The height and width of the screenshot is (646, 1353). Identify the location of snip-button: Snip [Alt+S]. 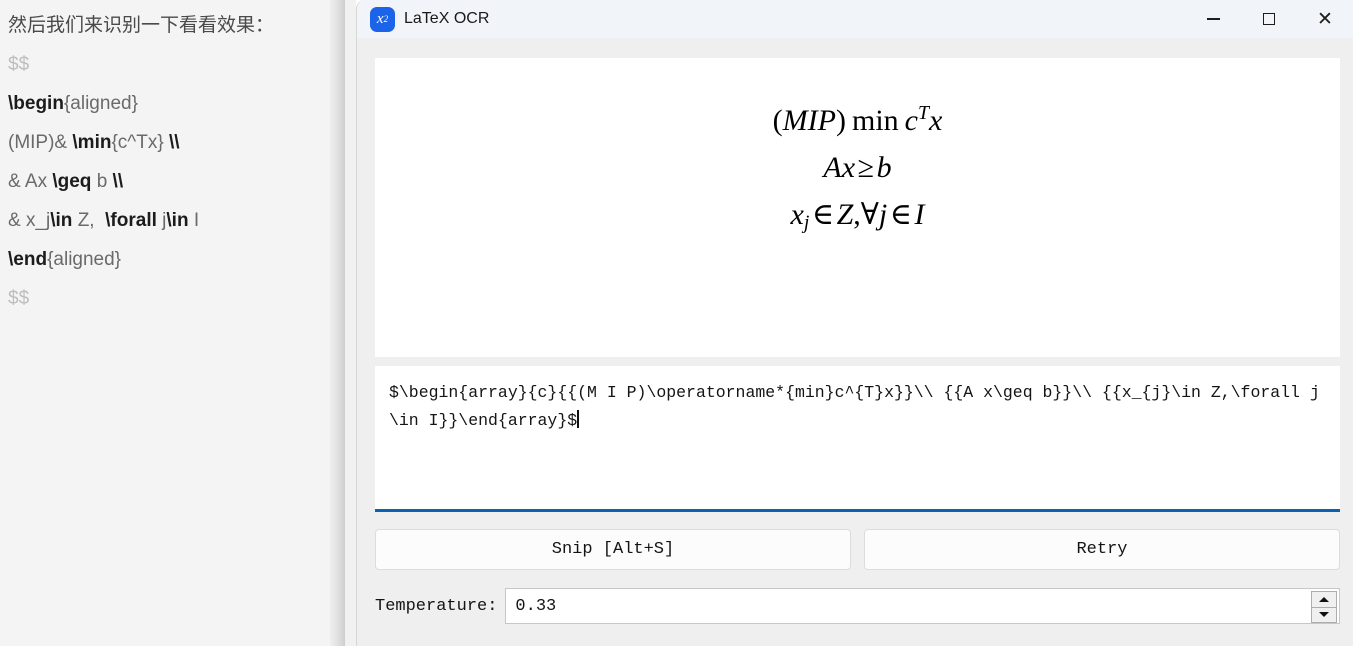
(613, 549).